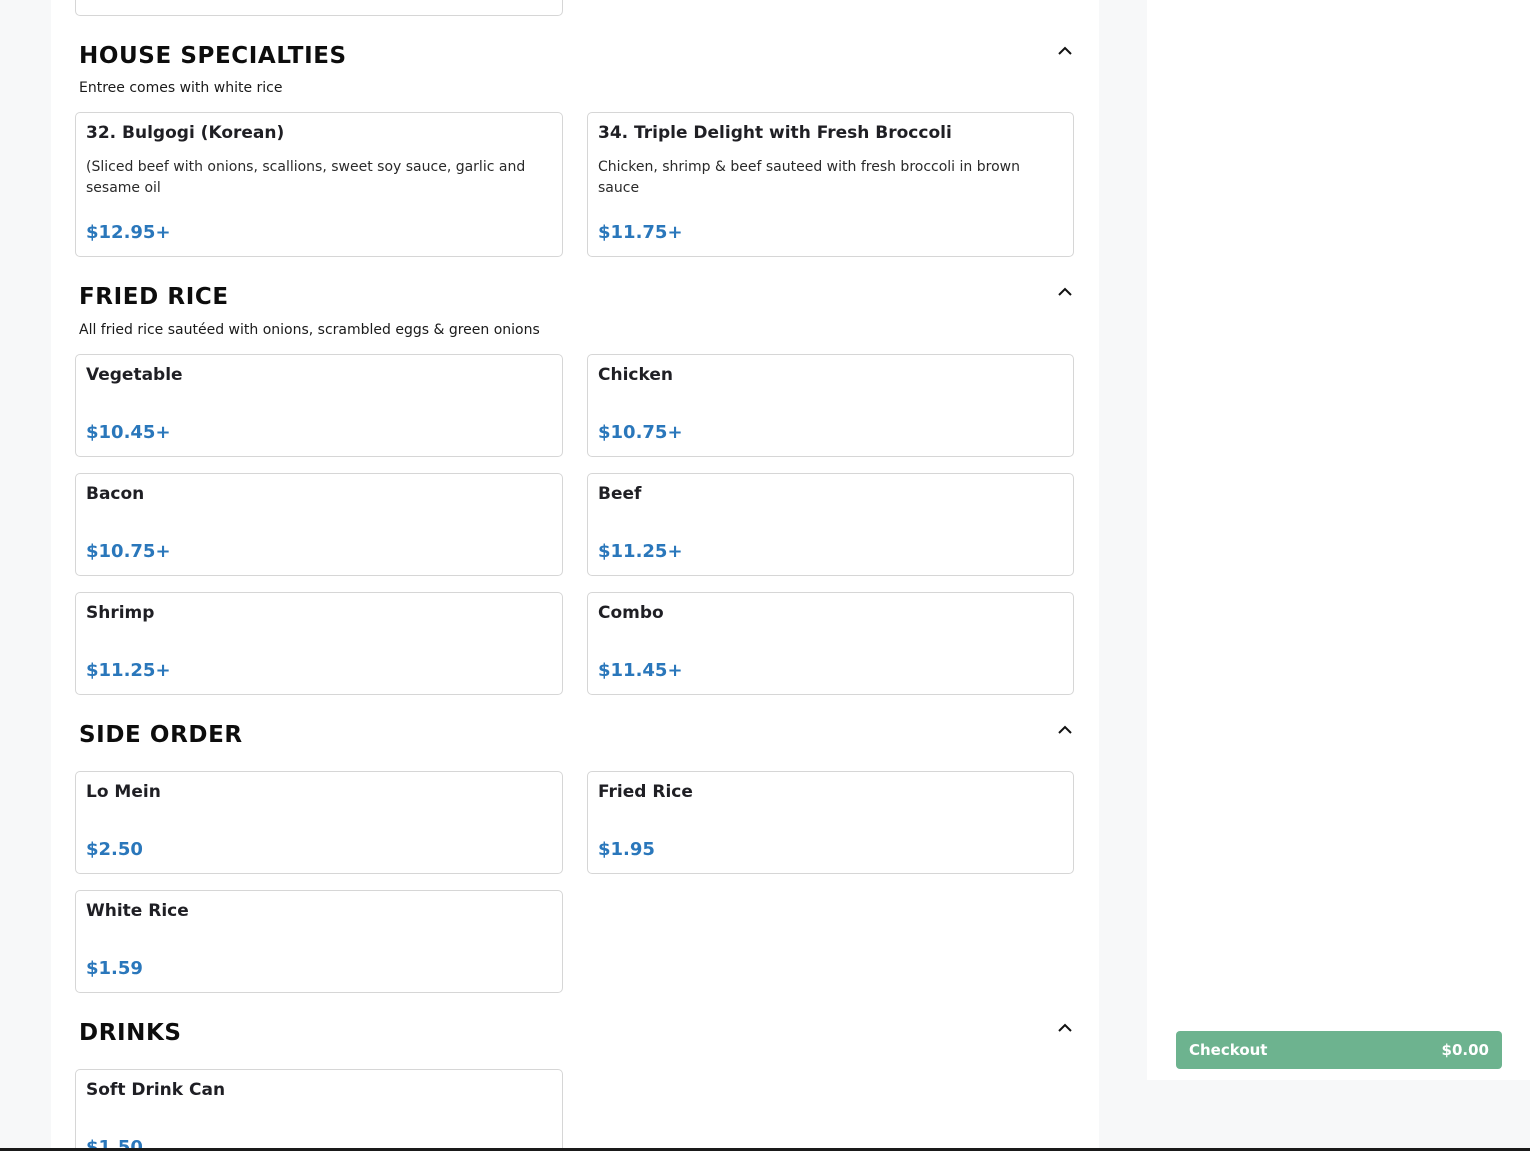  What do you see at coordinates (830, 822) in the screenshot?
I see `menu-item-card: Fried Rice $1.95` at bounding box center [830, 822].